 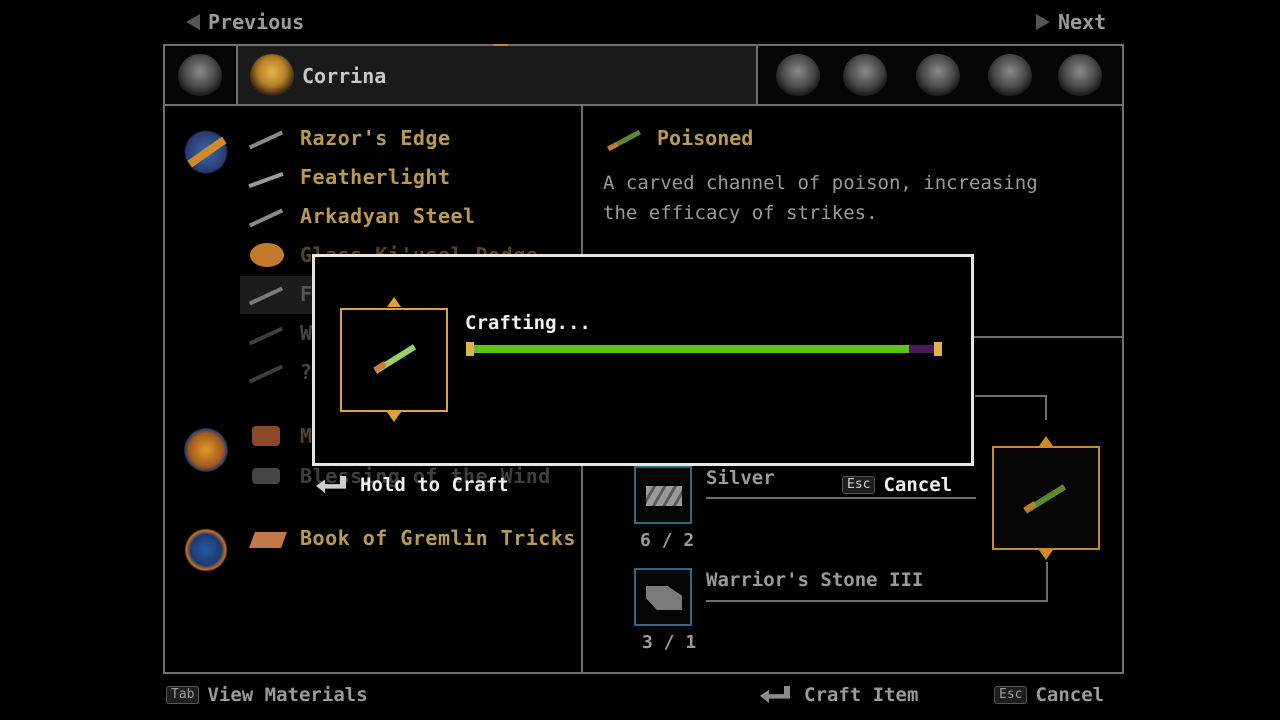 What do you see at coordinates (306, 333) in the screenshot?
I see `recipe-item-name: W` at bounding box center [306, 333].